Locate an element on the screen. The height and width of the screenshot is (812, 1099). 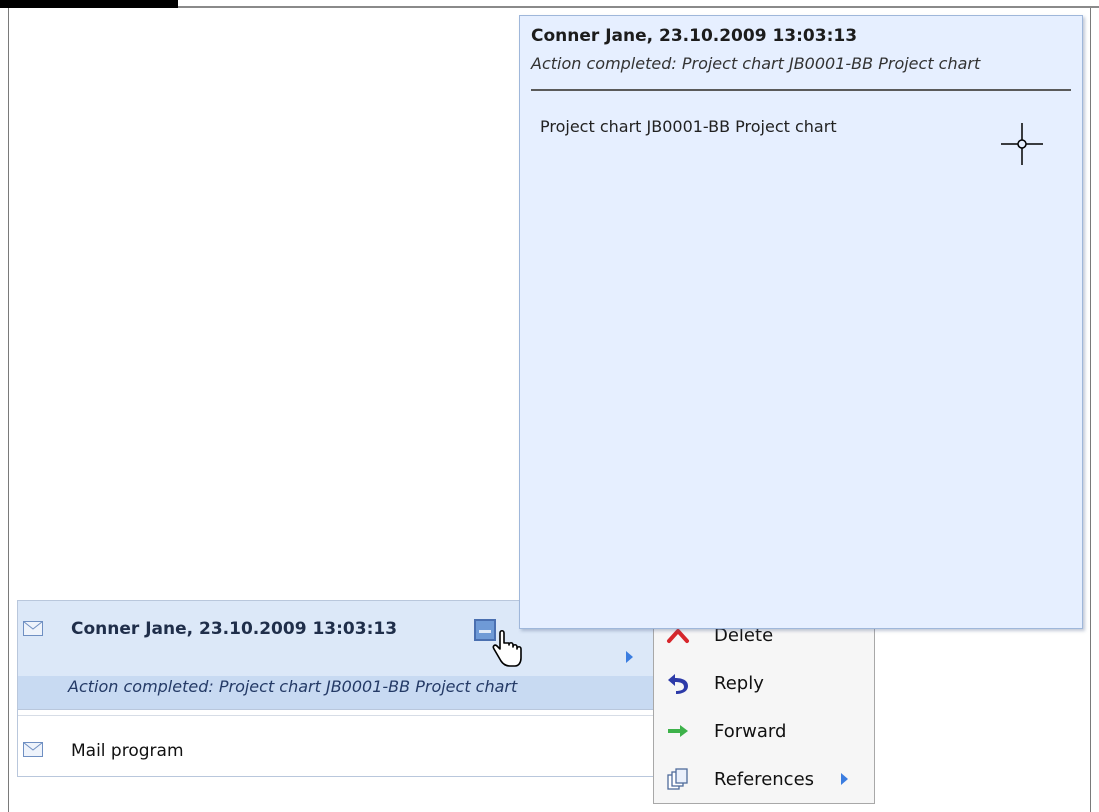
message-label: Mail program is located at coordinates (127, 751).